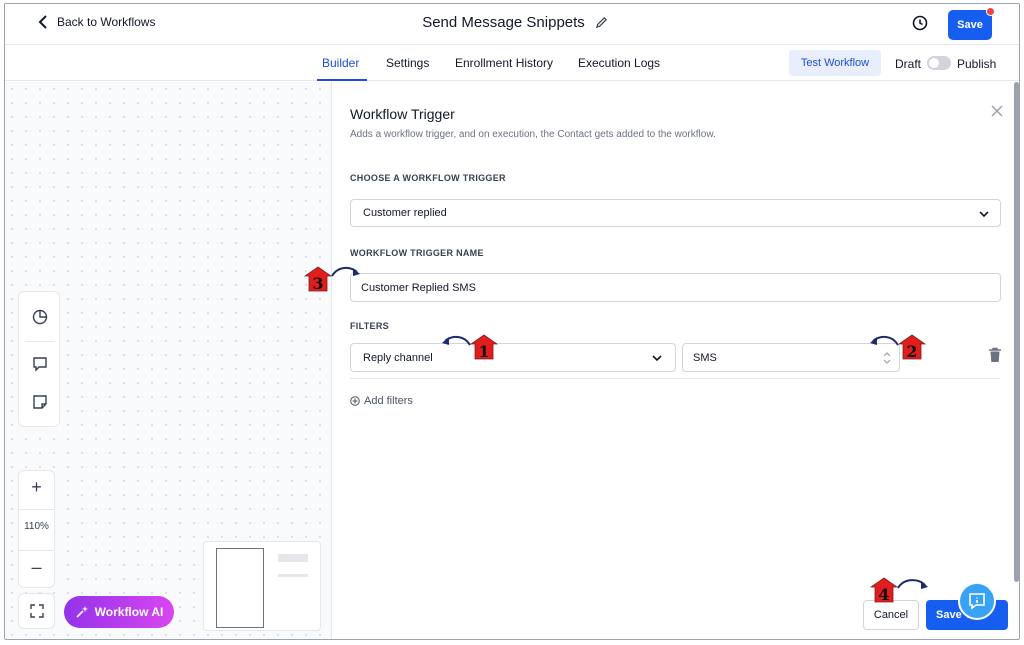  What do you see at coordinates (912, 351) in the screenshot?
I see `annotation-number: 2` at bounding box center [912, 351].